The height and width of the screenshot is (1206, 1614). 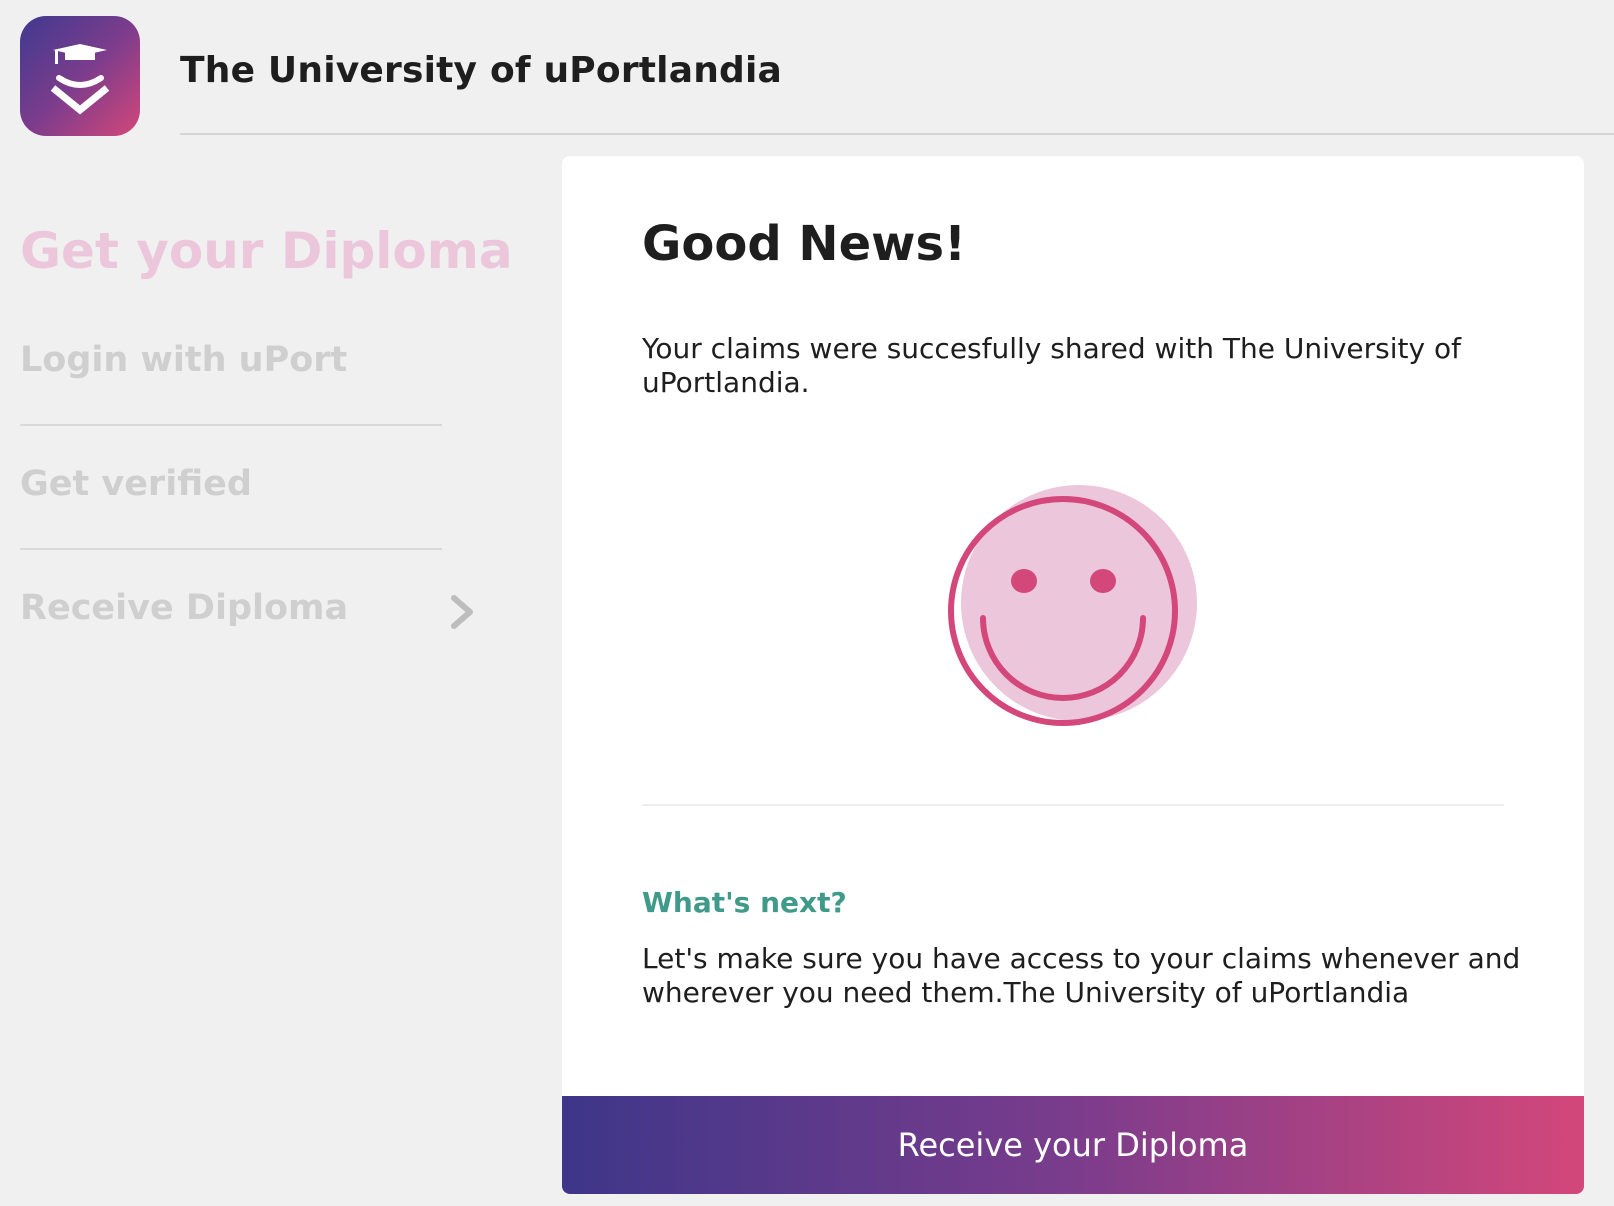 I want to click on sidebar-title: Get your Diploma, so click(x=266, y=251).